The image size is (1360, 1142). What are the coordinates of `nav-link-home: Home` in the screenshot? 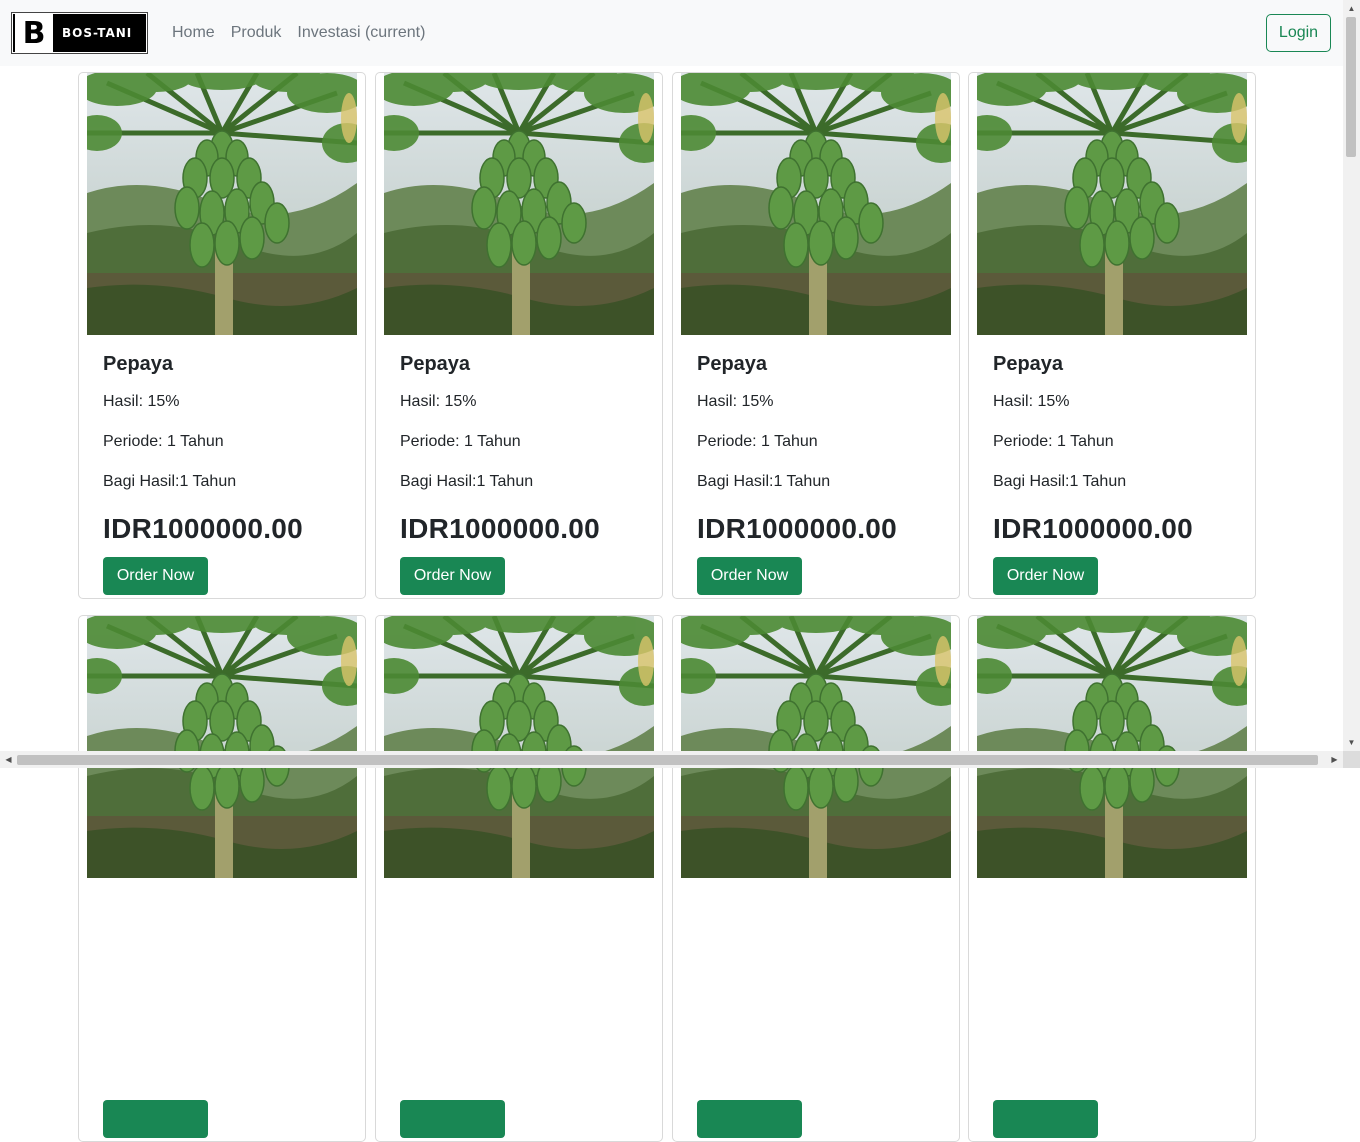 It's located at (193, 33).